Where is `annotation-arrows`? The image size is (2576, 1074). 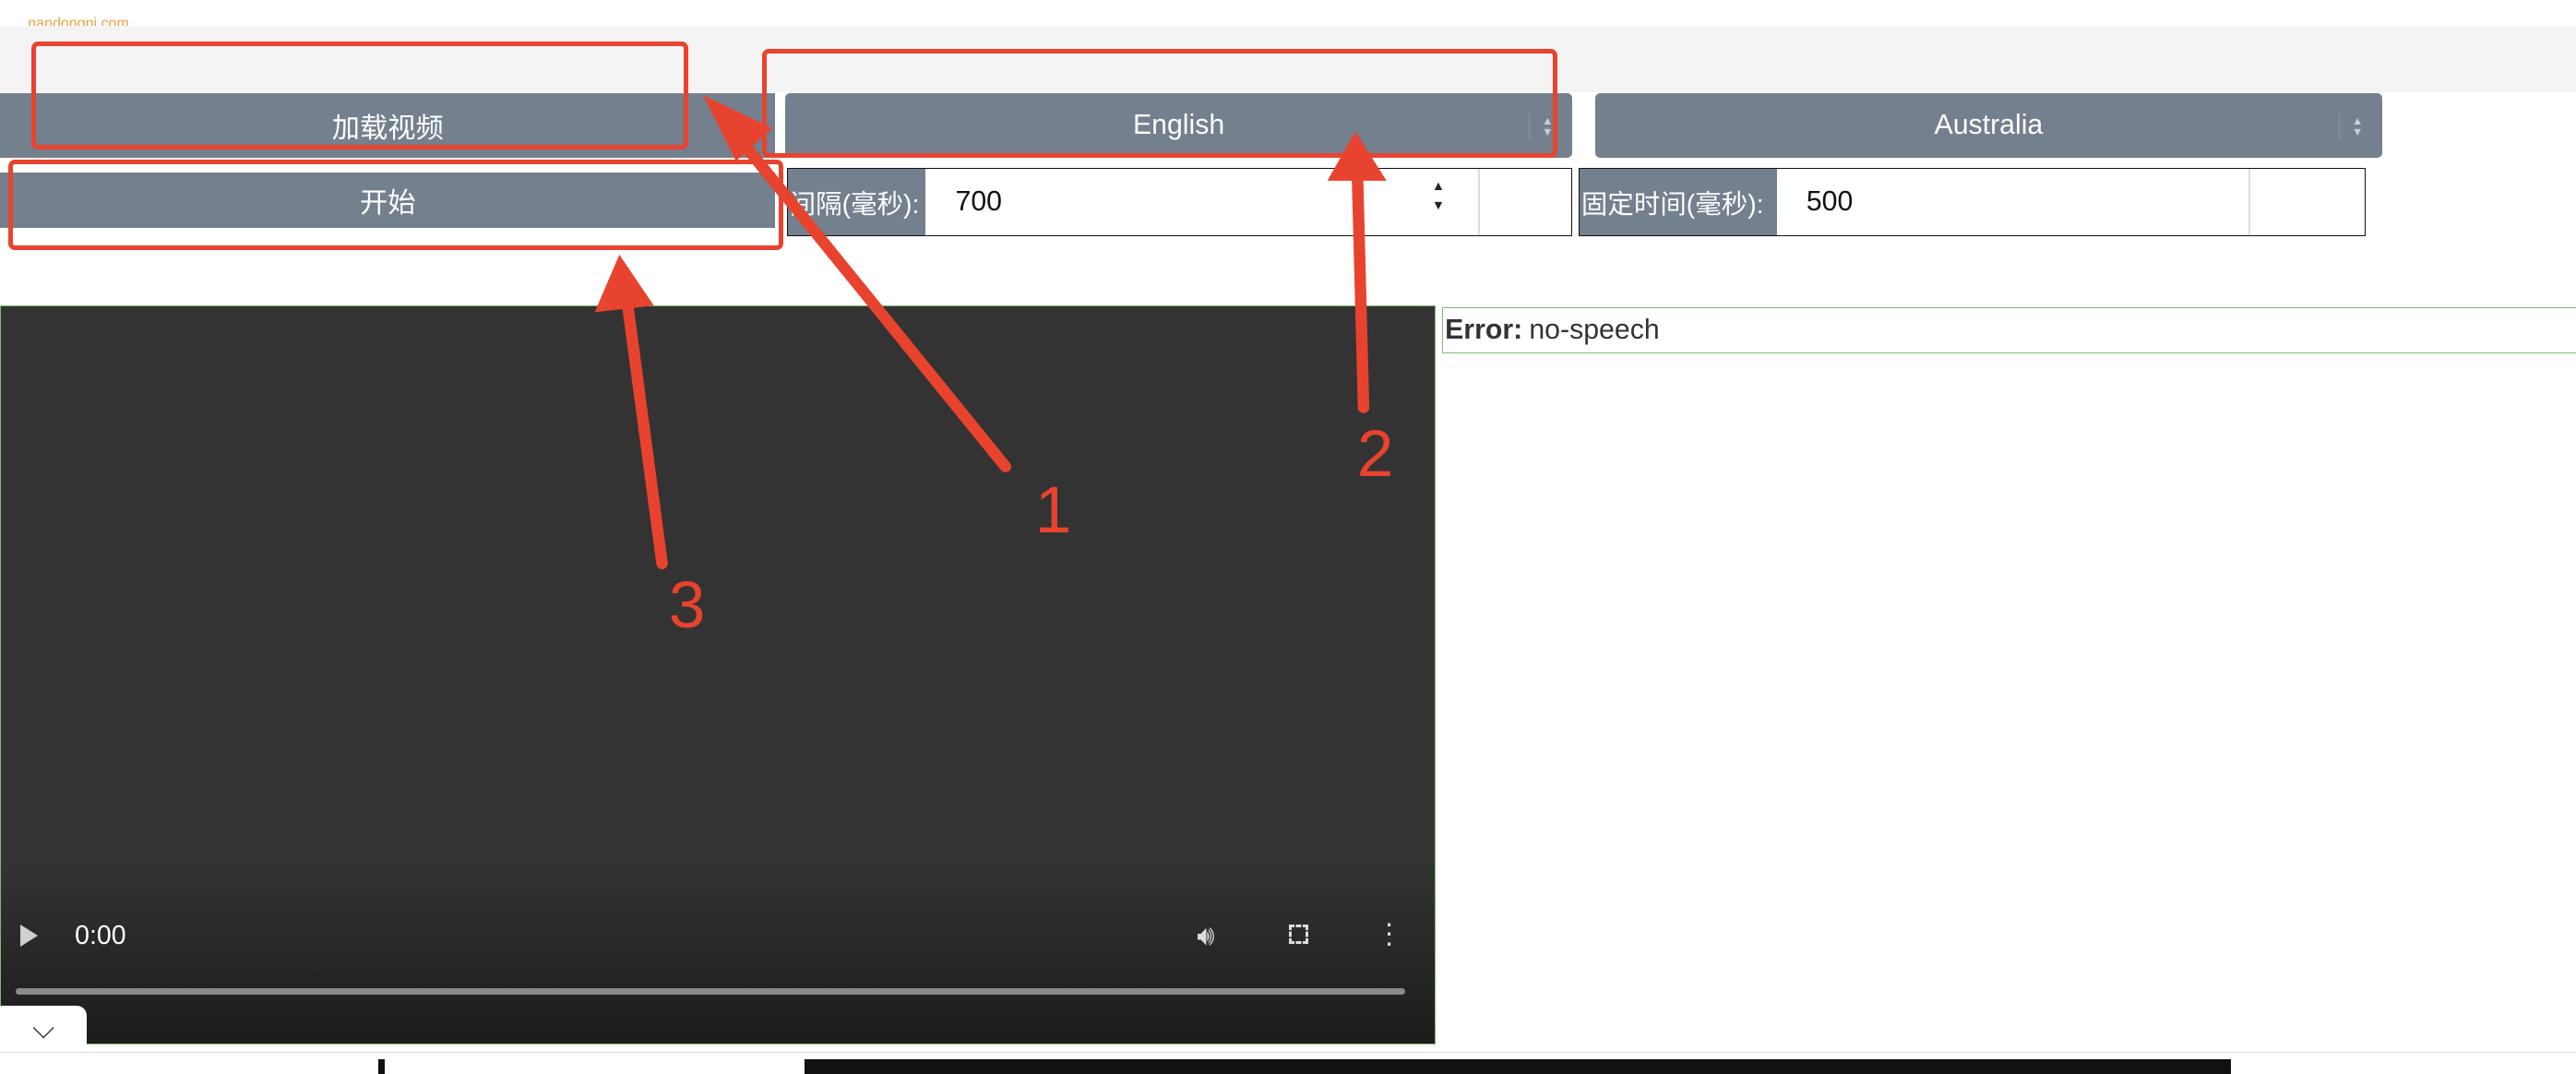 annotation-arrows is located at coordinates (991, 332).